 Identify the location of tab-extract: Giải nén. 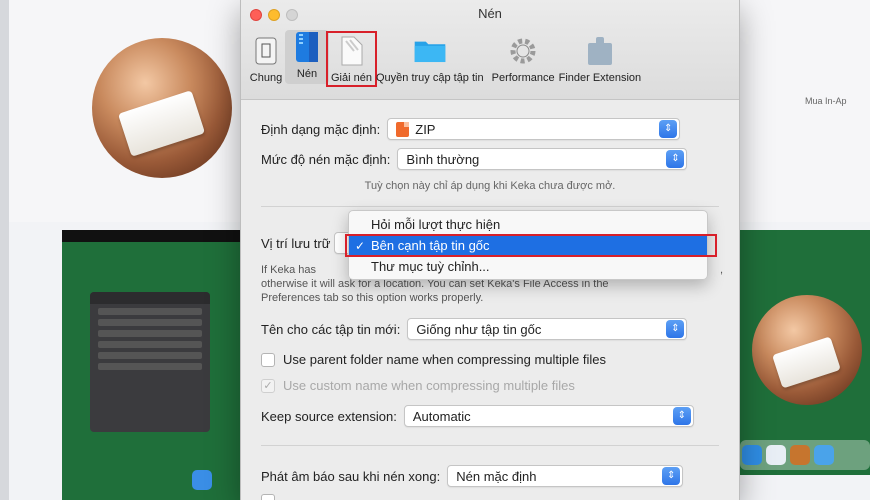
(351, 59).